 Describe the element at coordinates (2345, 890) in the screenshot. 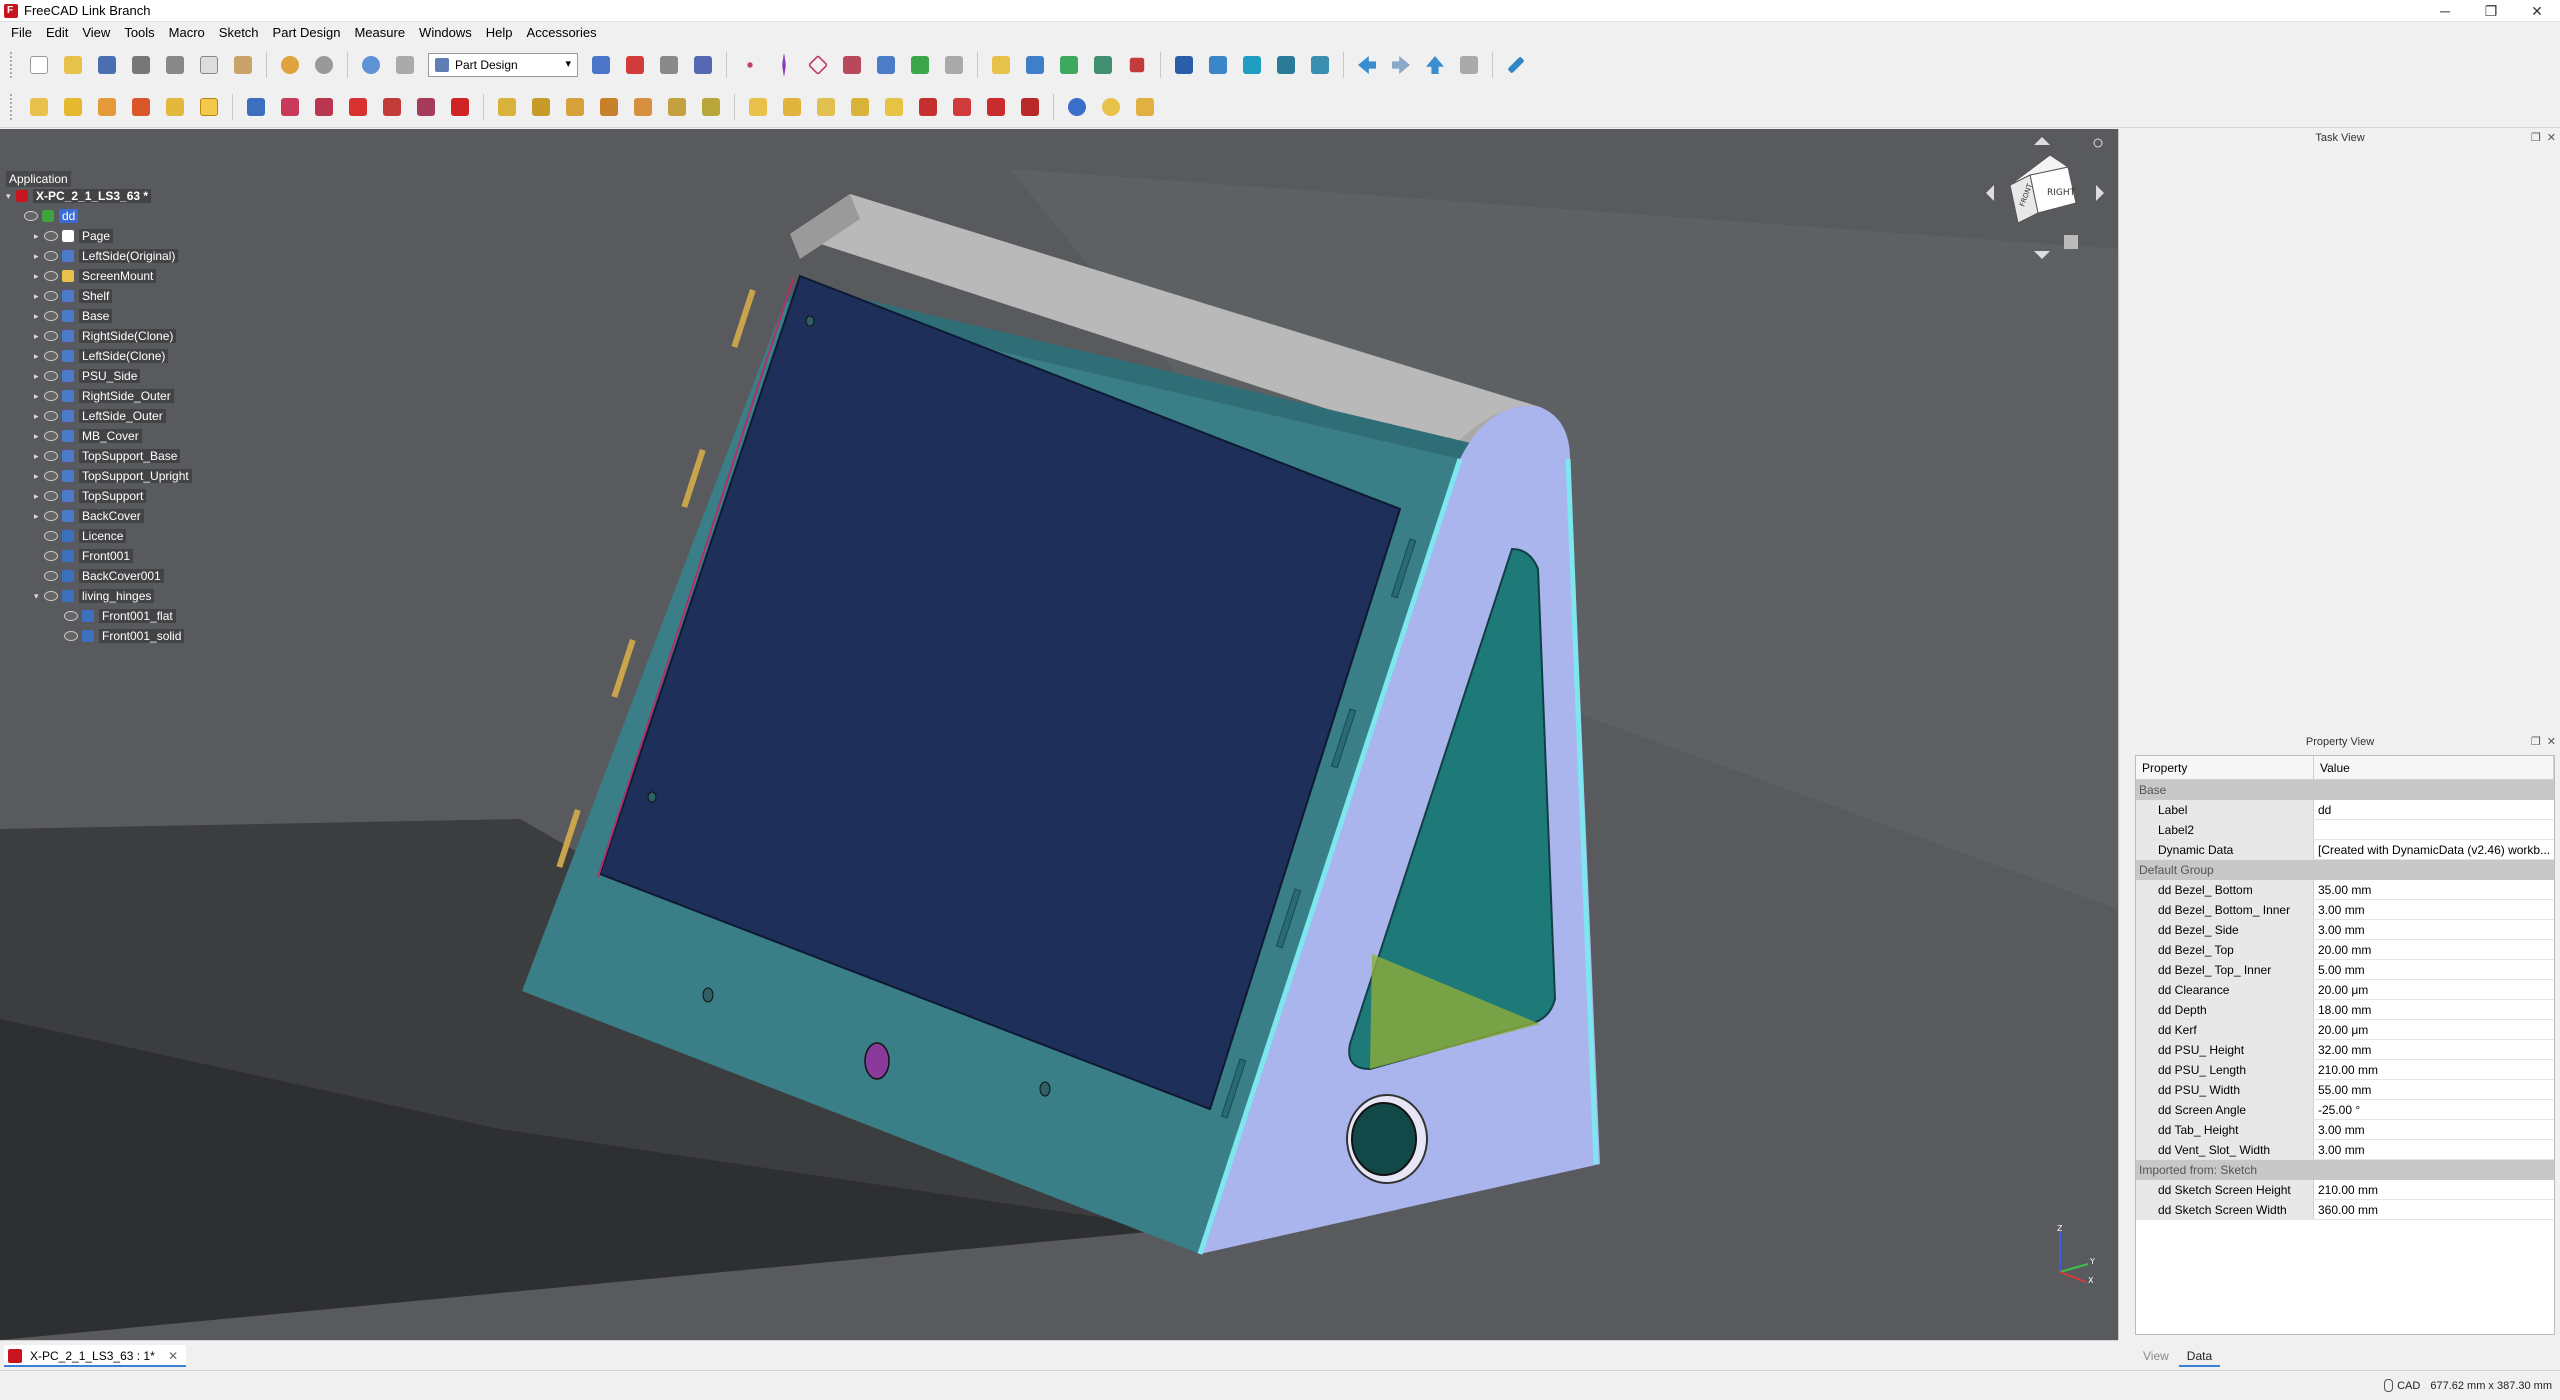

I see `property-row: dd Bezel_ Bottom 35.00 mm` at that location.